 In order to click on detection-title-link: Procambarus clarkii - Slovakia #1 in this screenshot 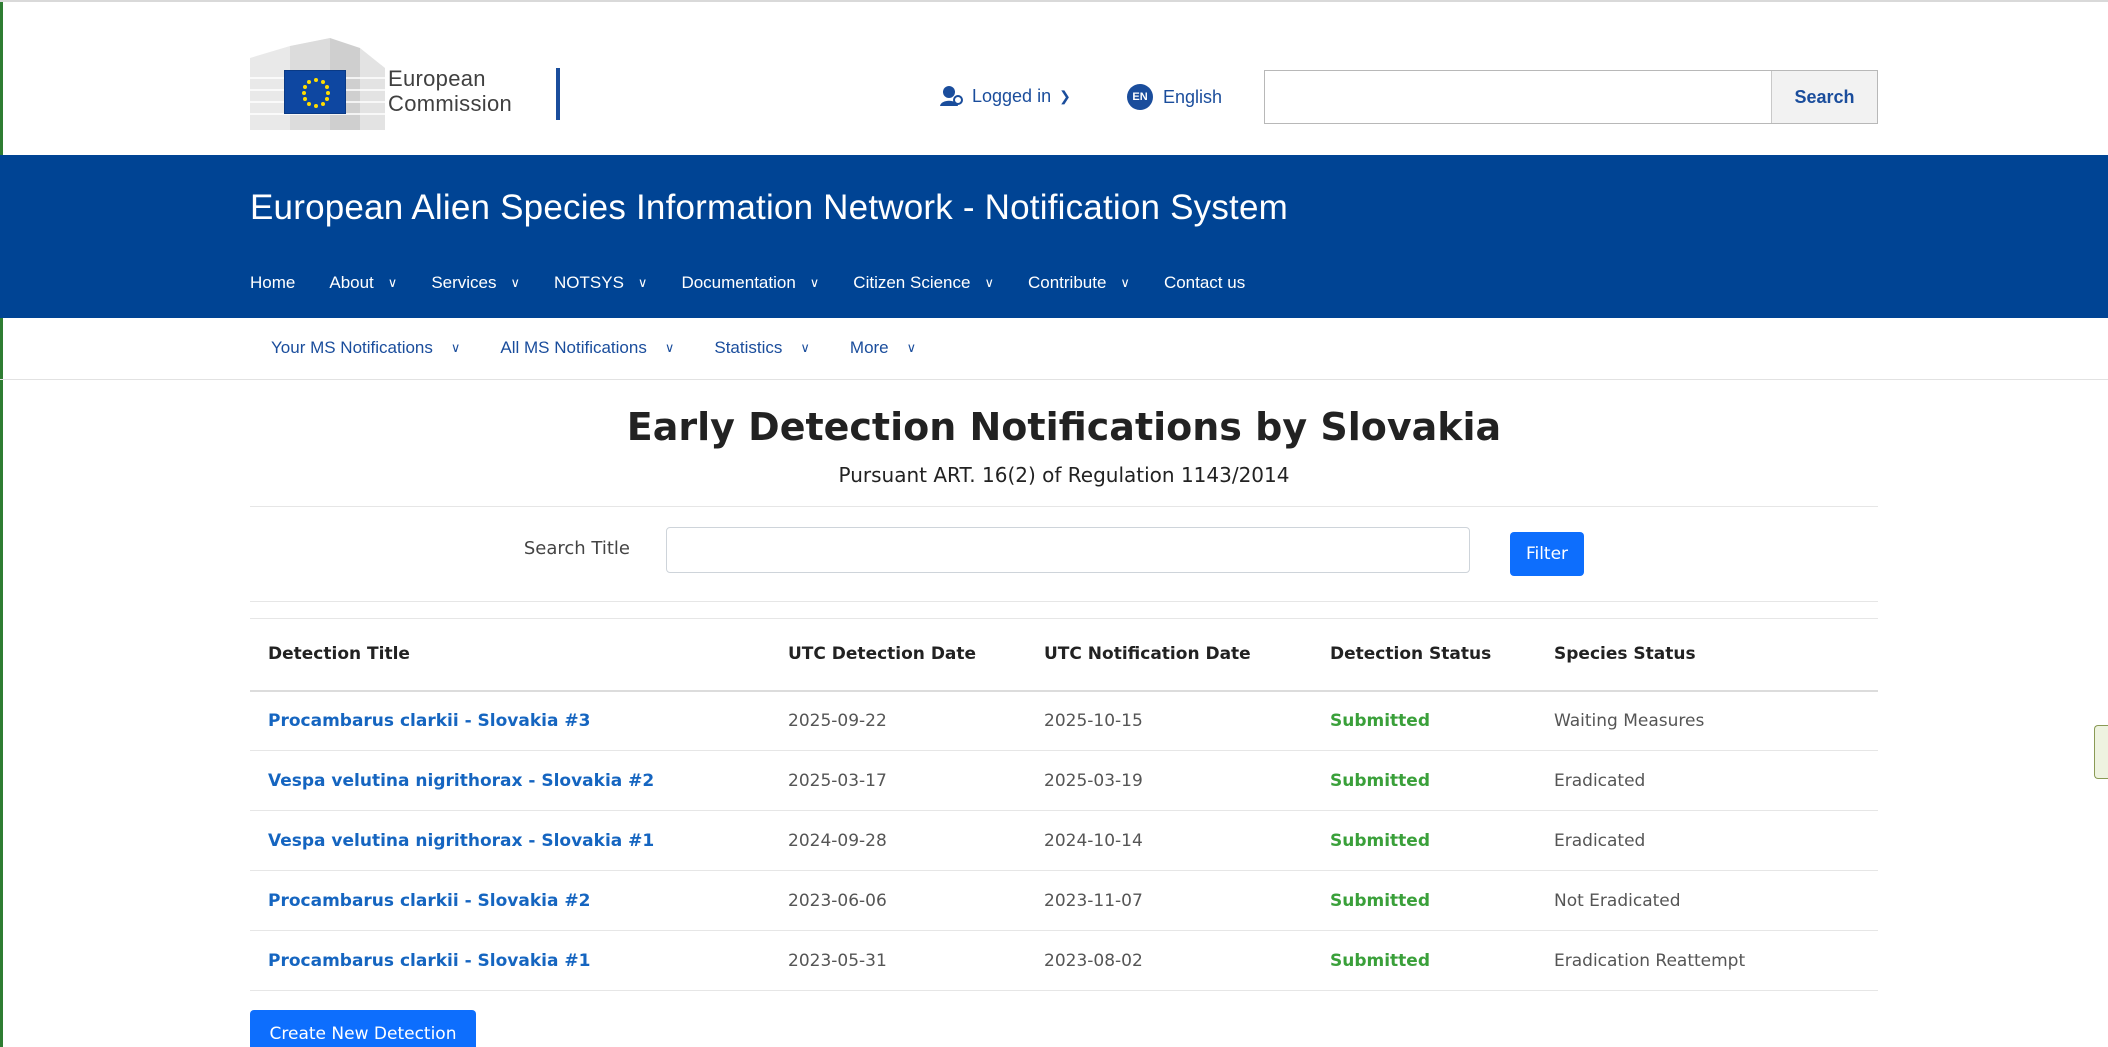, I will do `click(429, 961)`.